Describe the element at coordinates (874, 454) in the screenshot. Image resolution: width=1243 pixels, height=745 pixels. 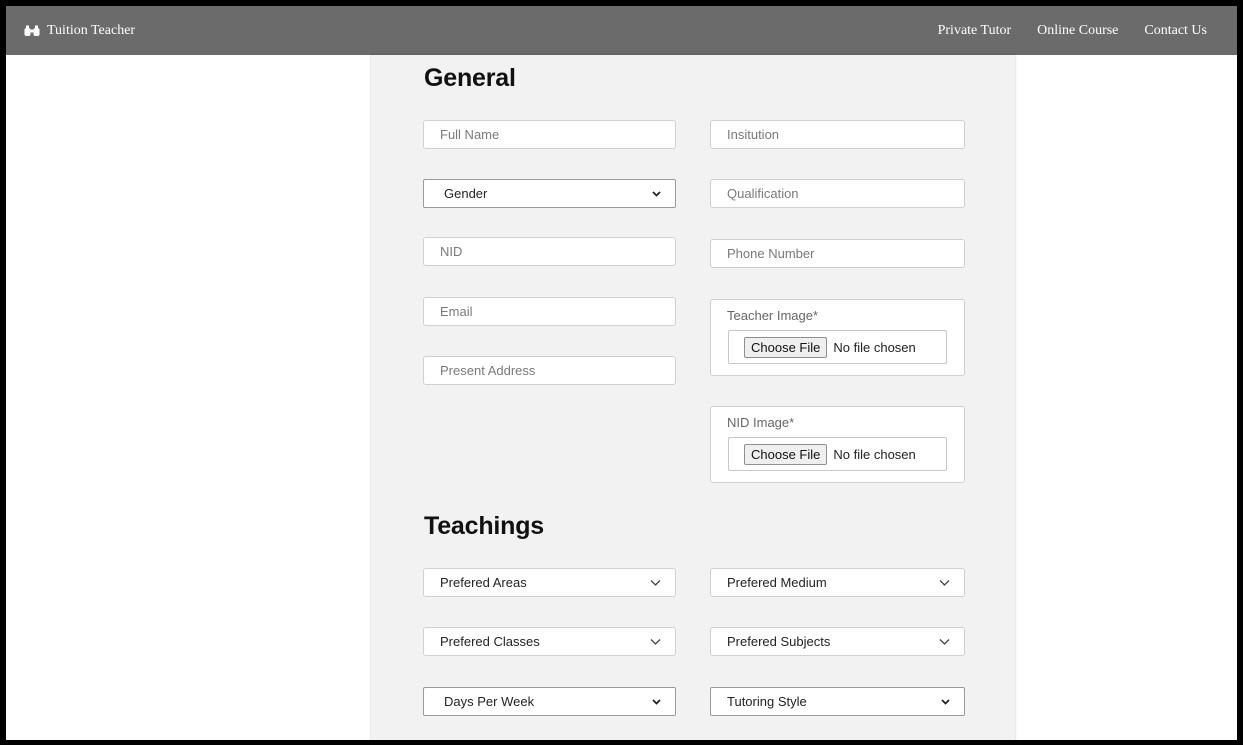
I see `nid-image-file-status: No file chosen` at that location.